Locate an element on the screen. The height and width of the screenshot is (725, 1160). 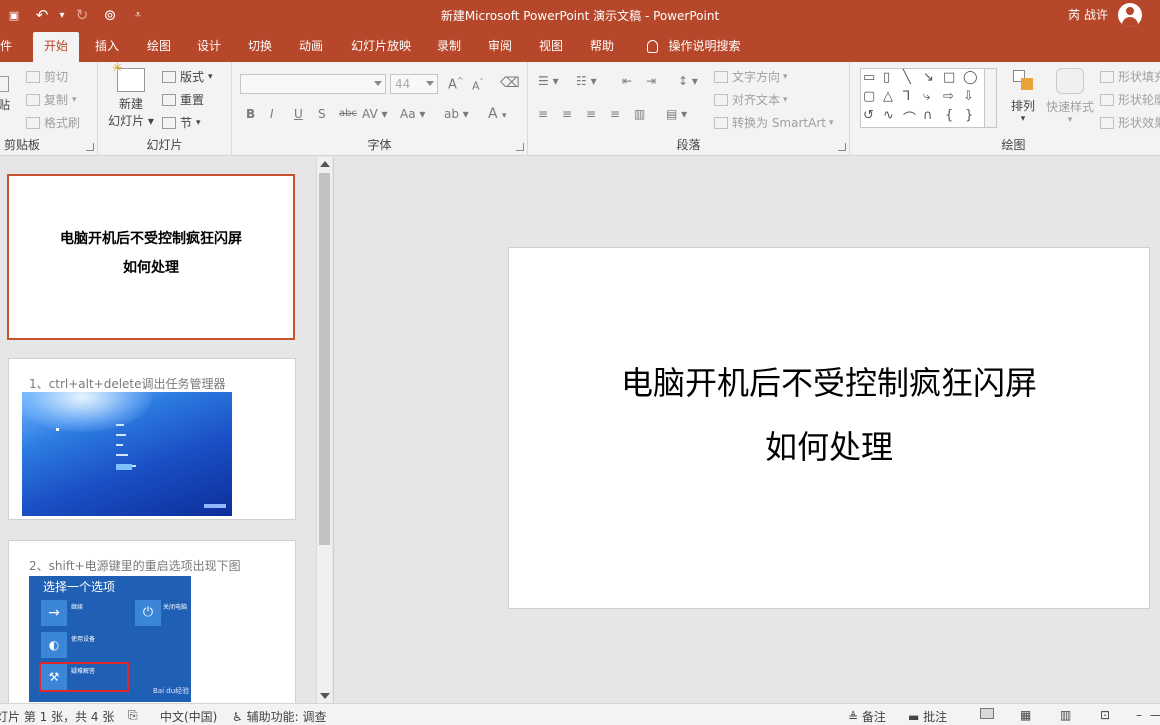
slideshow-view-icon: ⊡ is located at coordinates (1105, 715).